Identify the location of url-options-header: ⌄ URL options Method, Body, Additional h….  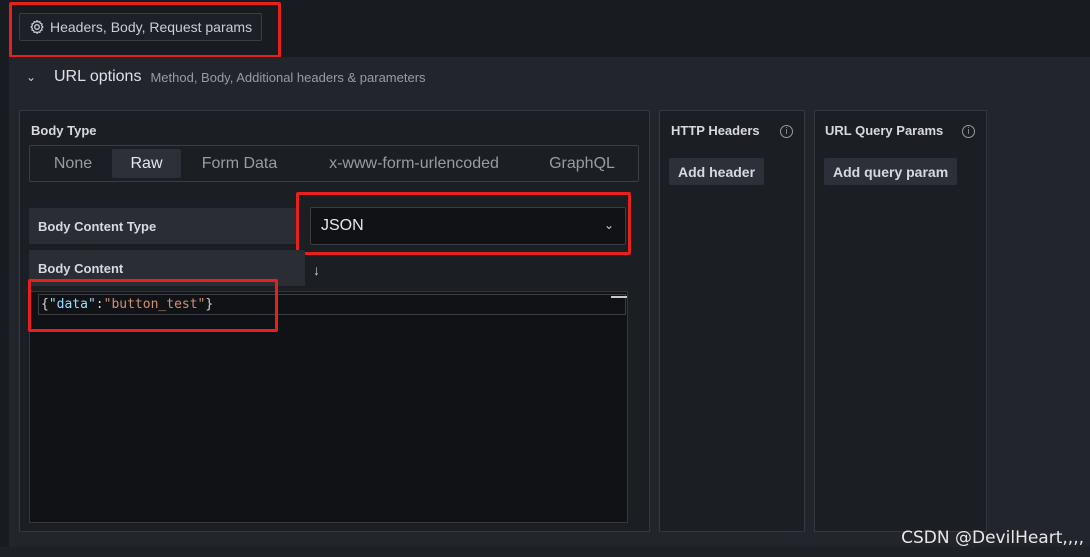
(226, 77).